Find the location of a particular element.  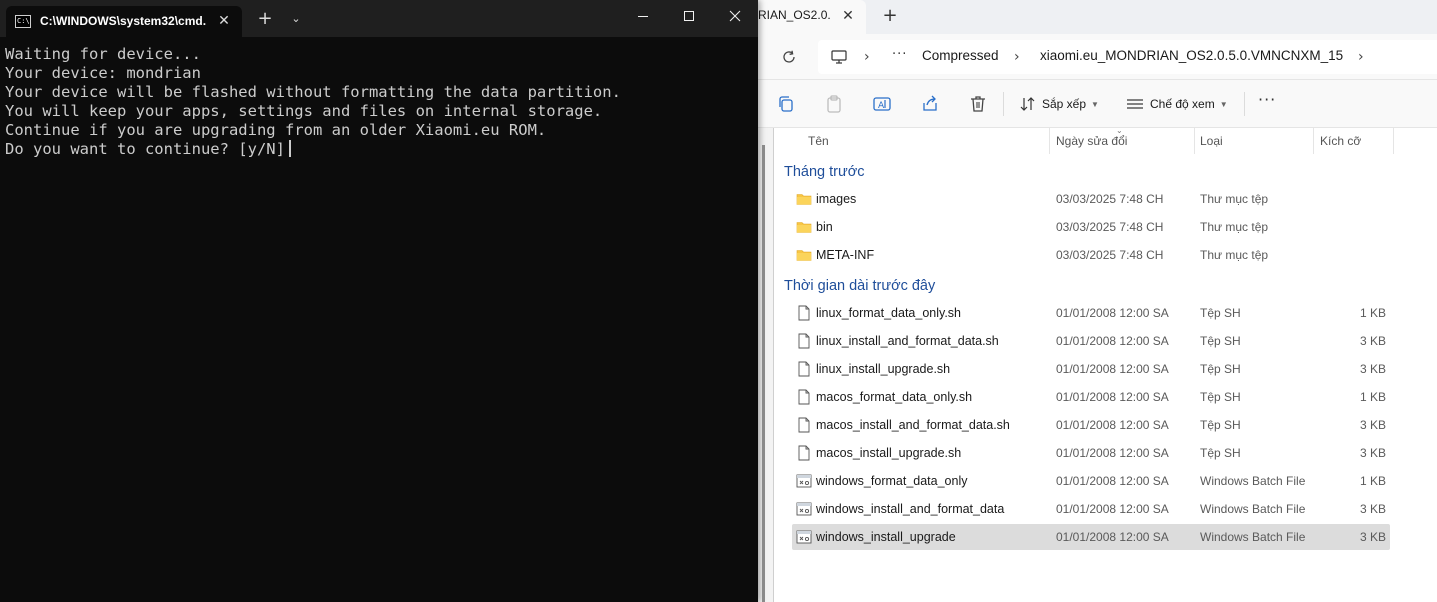

group-header: ⌄Thời gian dài trước đây is located at coordinates (849, 286).